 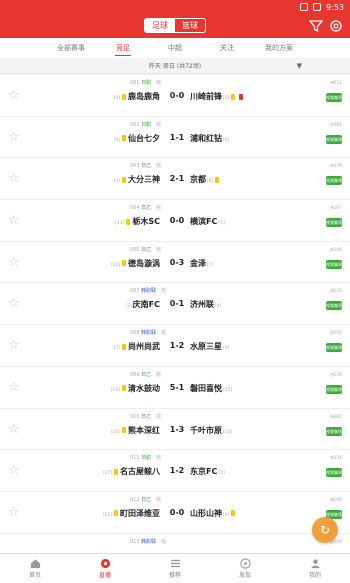 I want to click on home-rank: [7], so click(x=116, y=349).